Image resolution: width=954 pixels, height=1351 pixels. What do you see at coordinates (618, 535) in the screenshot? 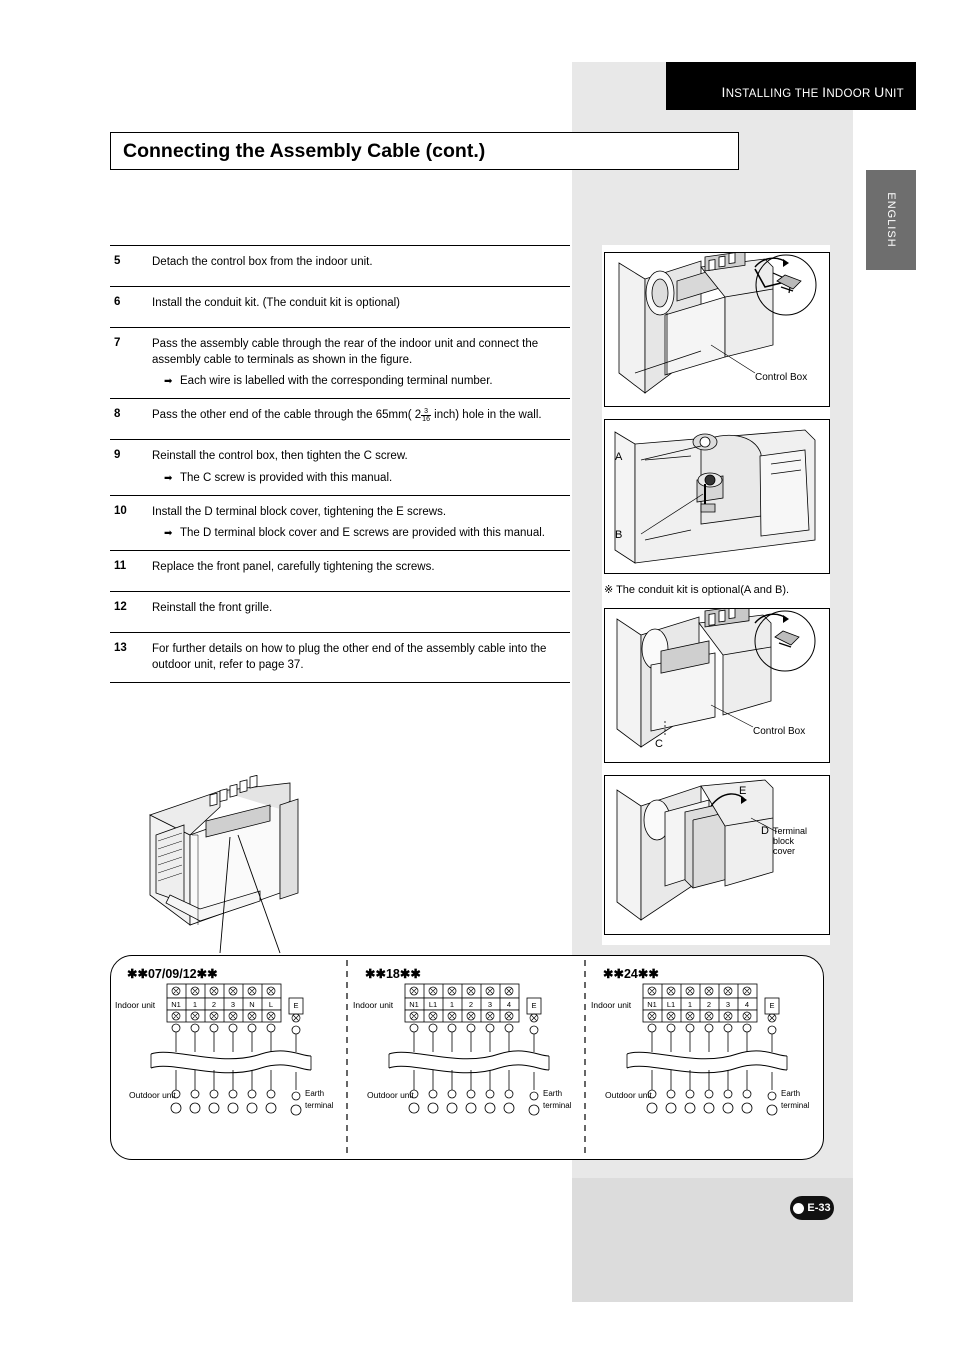
I see `figure-2-label-b: B` at bounding box center [618, 535].